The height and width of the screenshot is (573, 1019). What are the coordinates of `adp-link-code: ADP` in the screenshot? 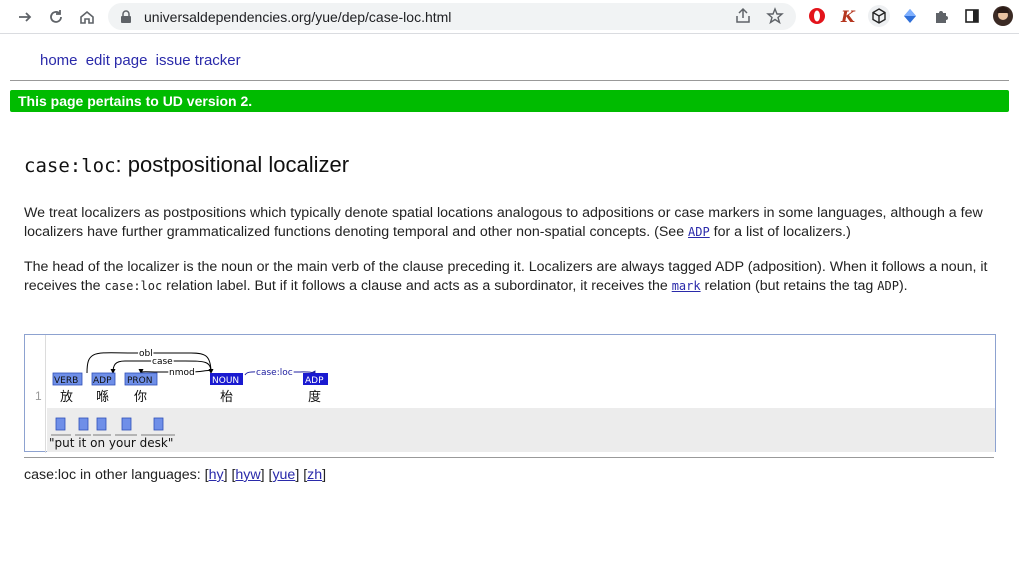 It's located at (699, 232).